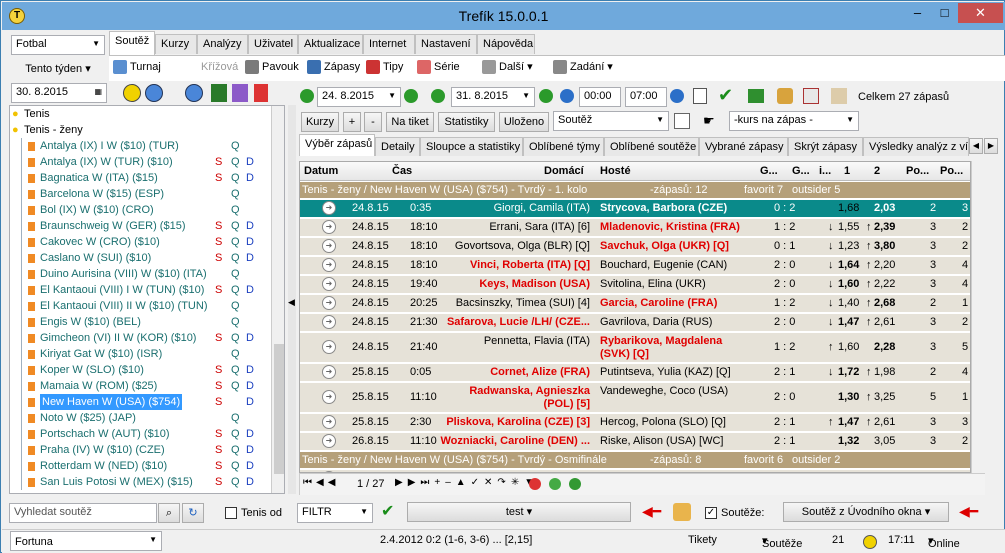 The width and height of the screenshot is (1005, 553). I want to click on col-cas: Čas, so click(402, 171).